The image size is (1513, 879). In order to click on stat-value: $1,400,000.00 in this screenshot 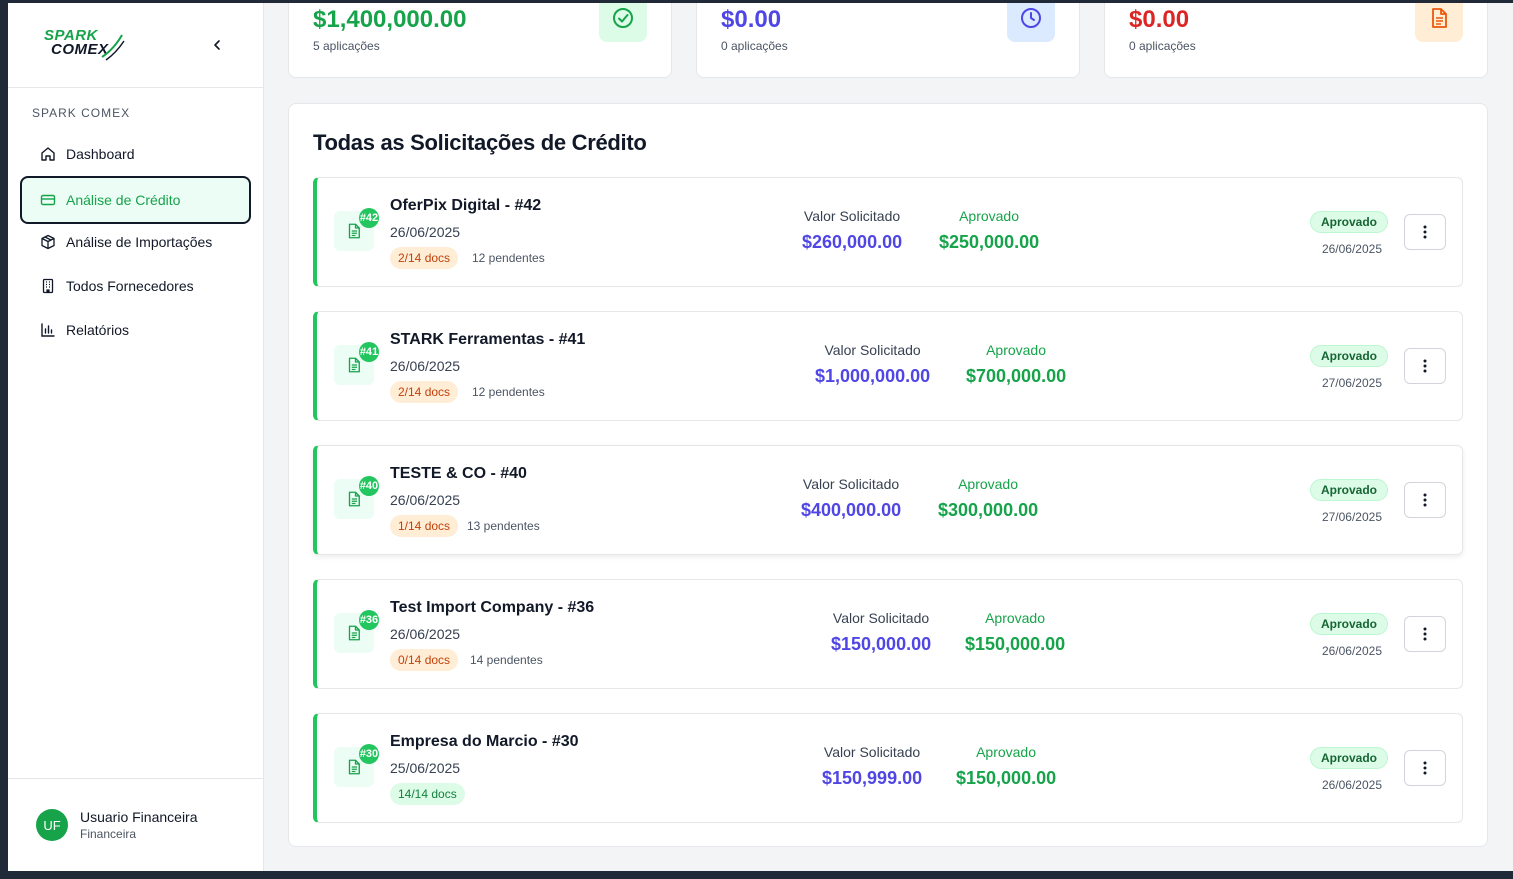, I will do `click(390, 19)`.